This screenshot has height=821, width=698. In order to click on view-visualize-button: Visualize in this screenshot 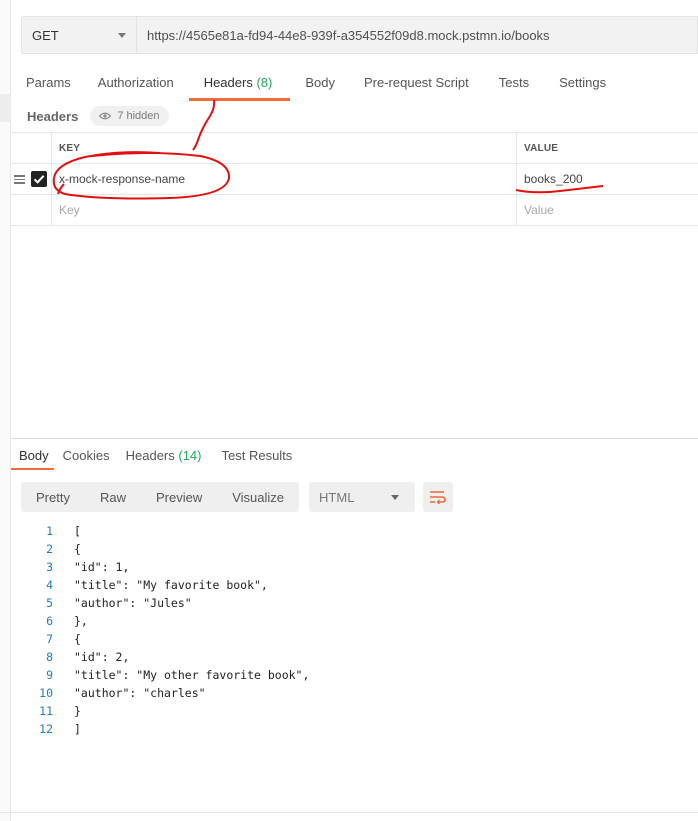, I will do `click(258, 497)`.